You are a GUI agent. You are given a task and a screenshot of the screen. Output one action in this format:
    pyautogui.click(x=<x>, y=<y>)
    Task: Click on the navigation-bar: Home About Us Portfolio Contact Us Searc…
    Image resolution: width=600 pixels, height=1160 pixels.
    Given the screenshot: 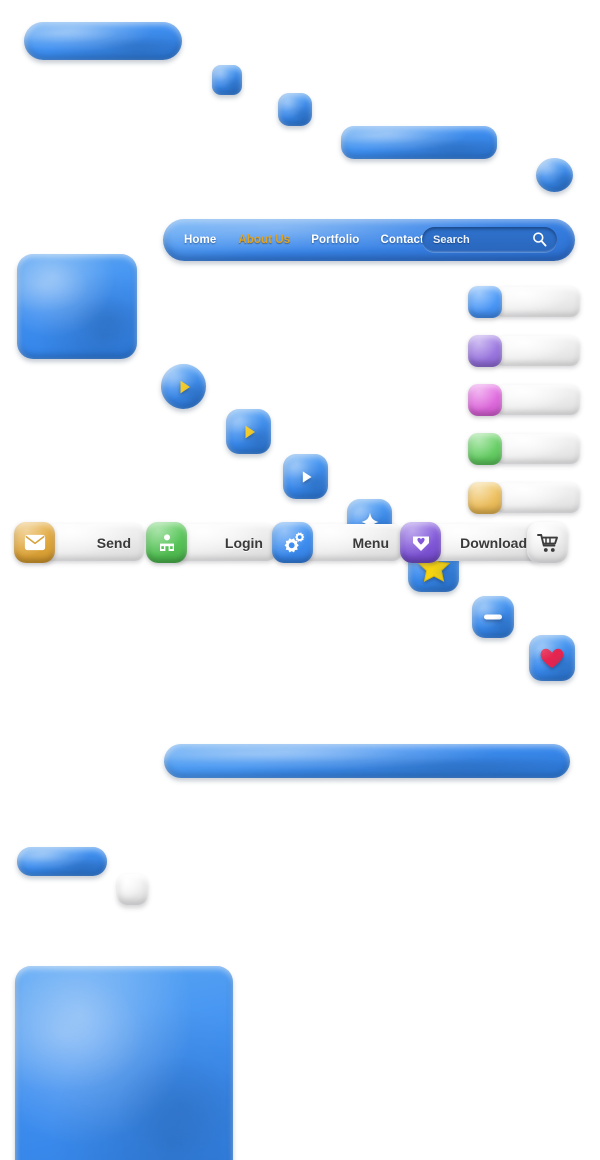 What is the action you would take?
    pyautogui.click(x=369, y=240)
    